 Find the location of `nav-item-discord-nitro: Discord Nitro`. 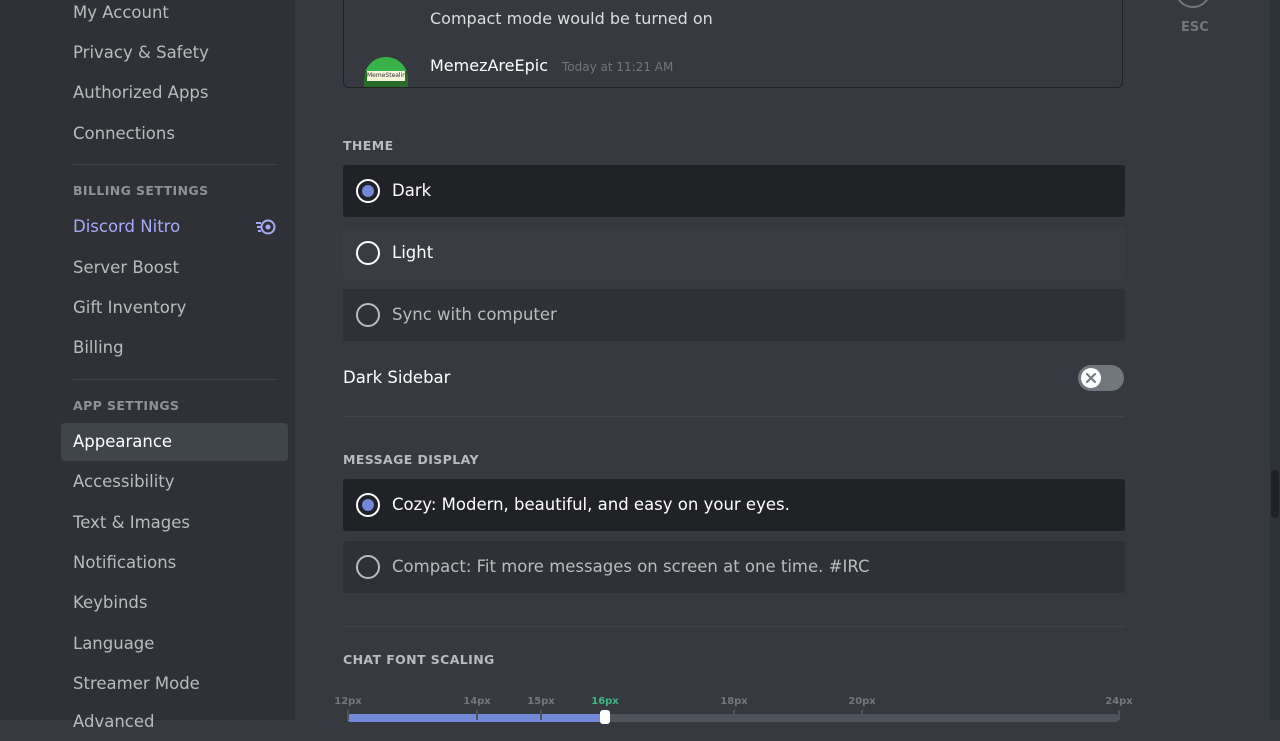

nav-item-discord-nitro: Discord Nitro is located at coordinates (174, 227).